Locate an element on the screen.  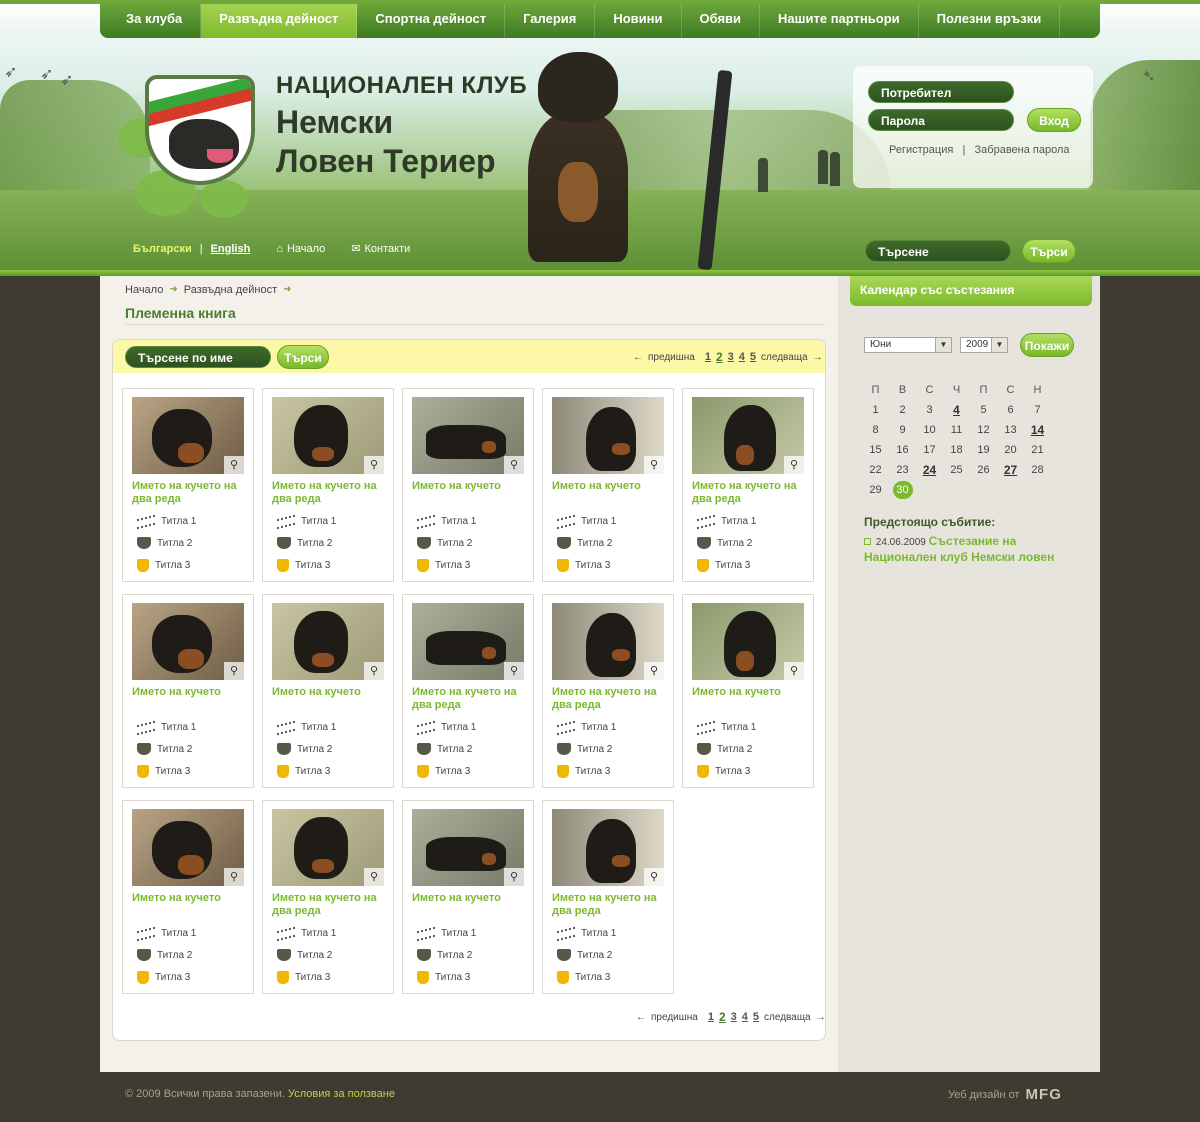
designer-logo: MFG is located at coordinates (1044, 1094).